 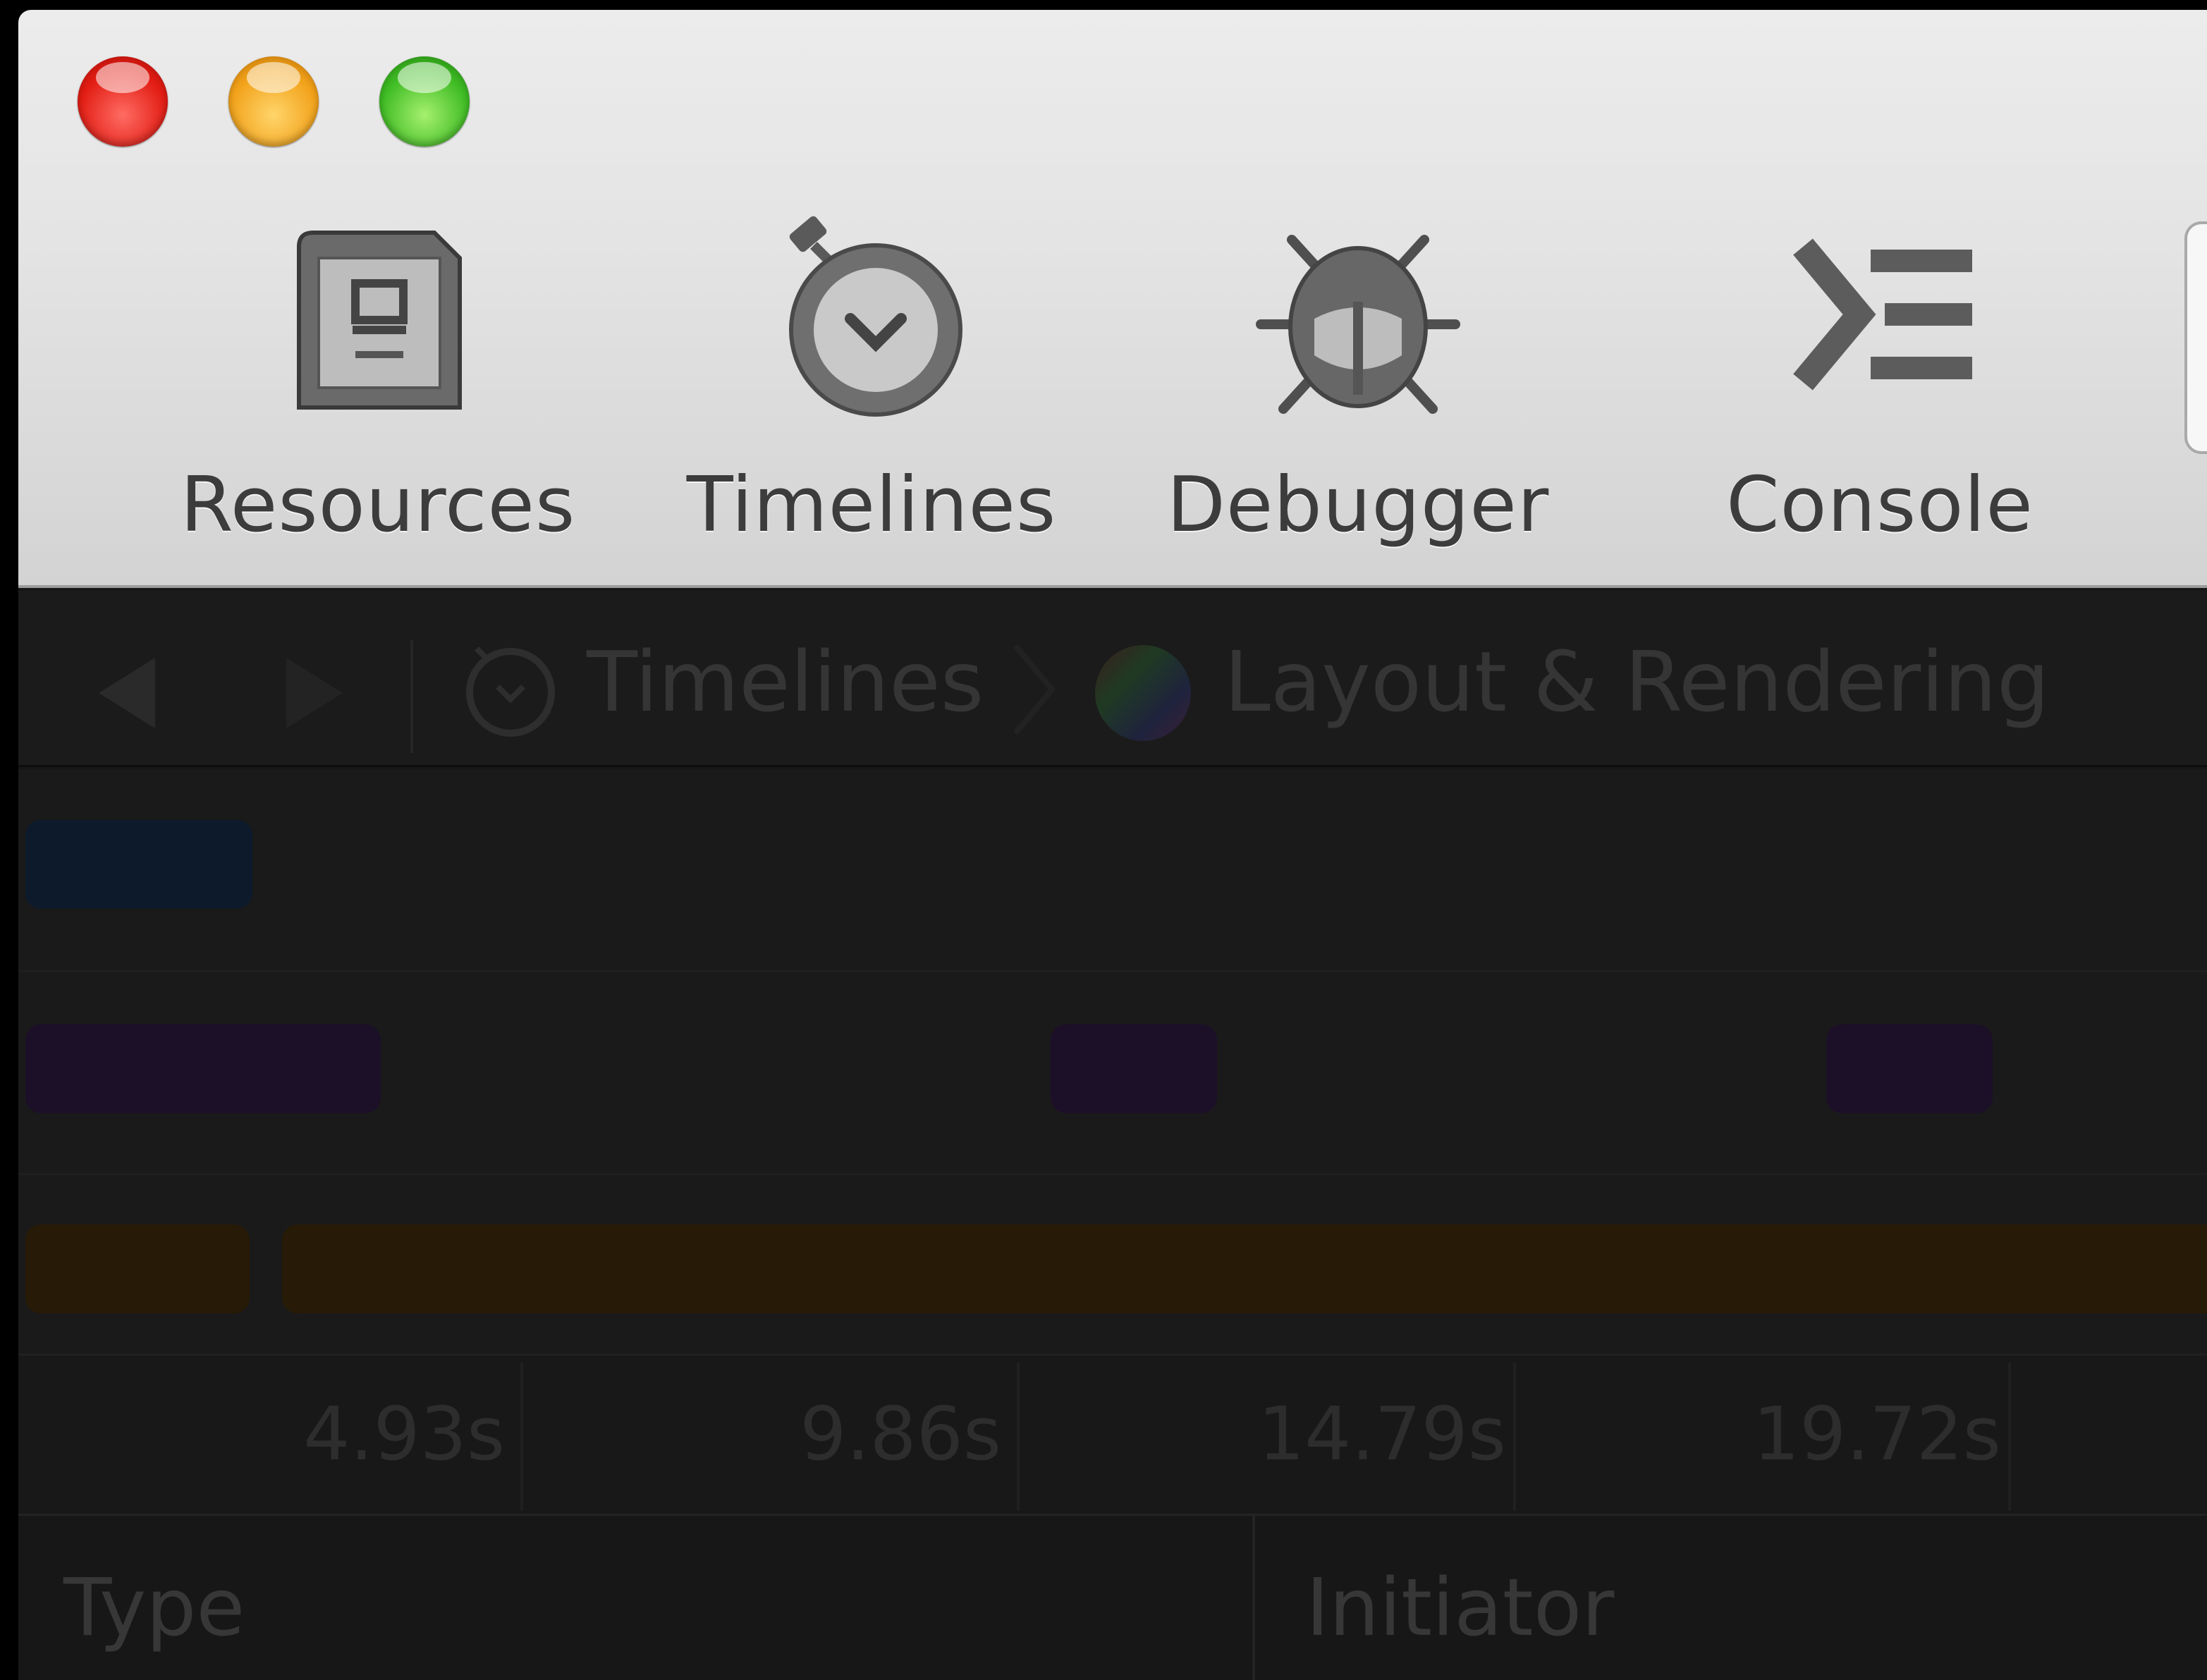 What do you see at coordinates (127, 693) in the screenshot?
I see `back-arrow-icon` at bounding box center [127, 693].